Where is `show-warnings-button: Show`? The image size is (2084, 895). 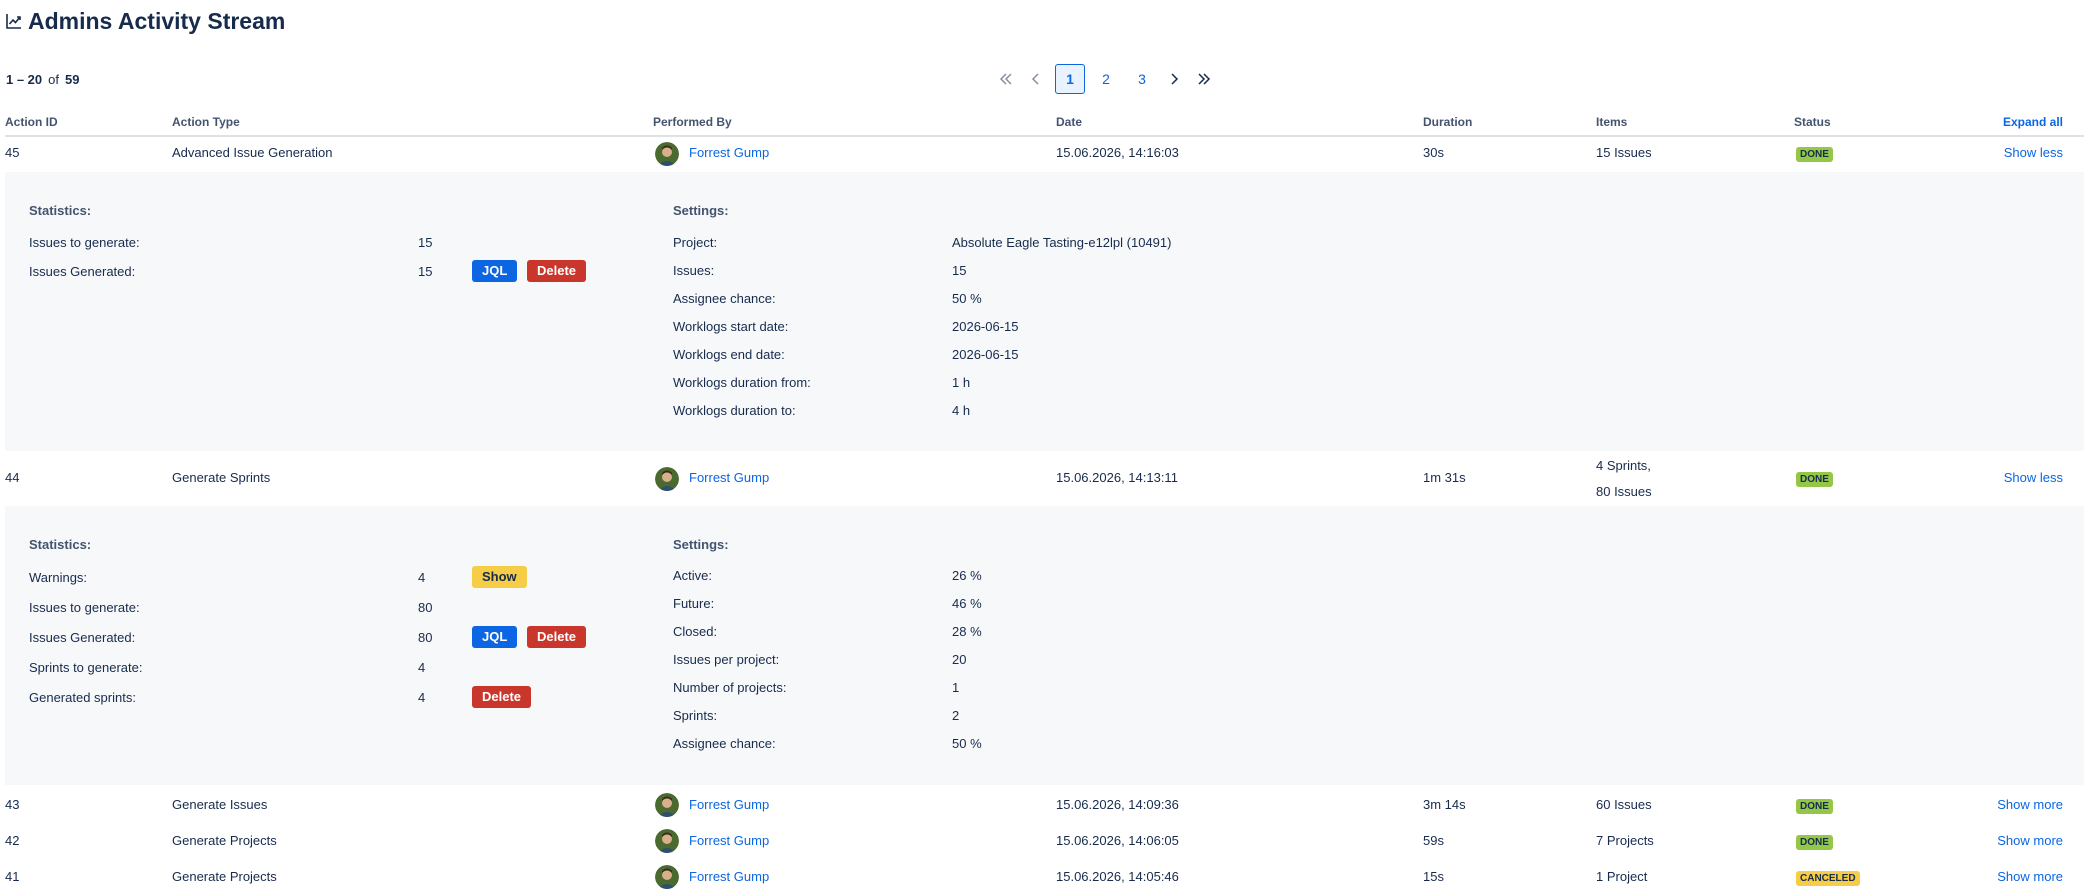
show-warnings-button: Show is located at coordinates (499, 577).